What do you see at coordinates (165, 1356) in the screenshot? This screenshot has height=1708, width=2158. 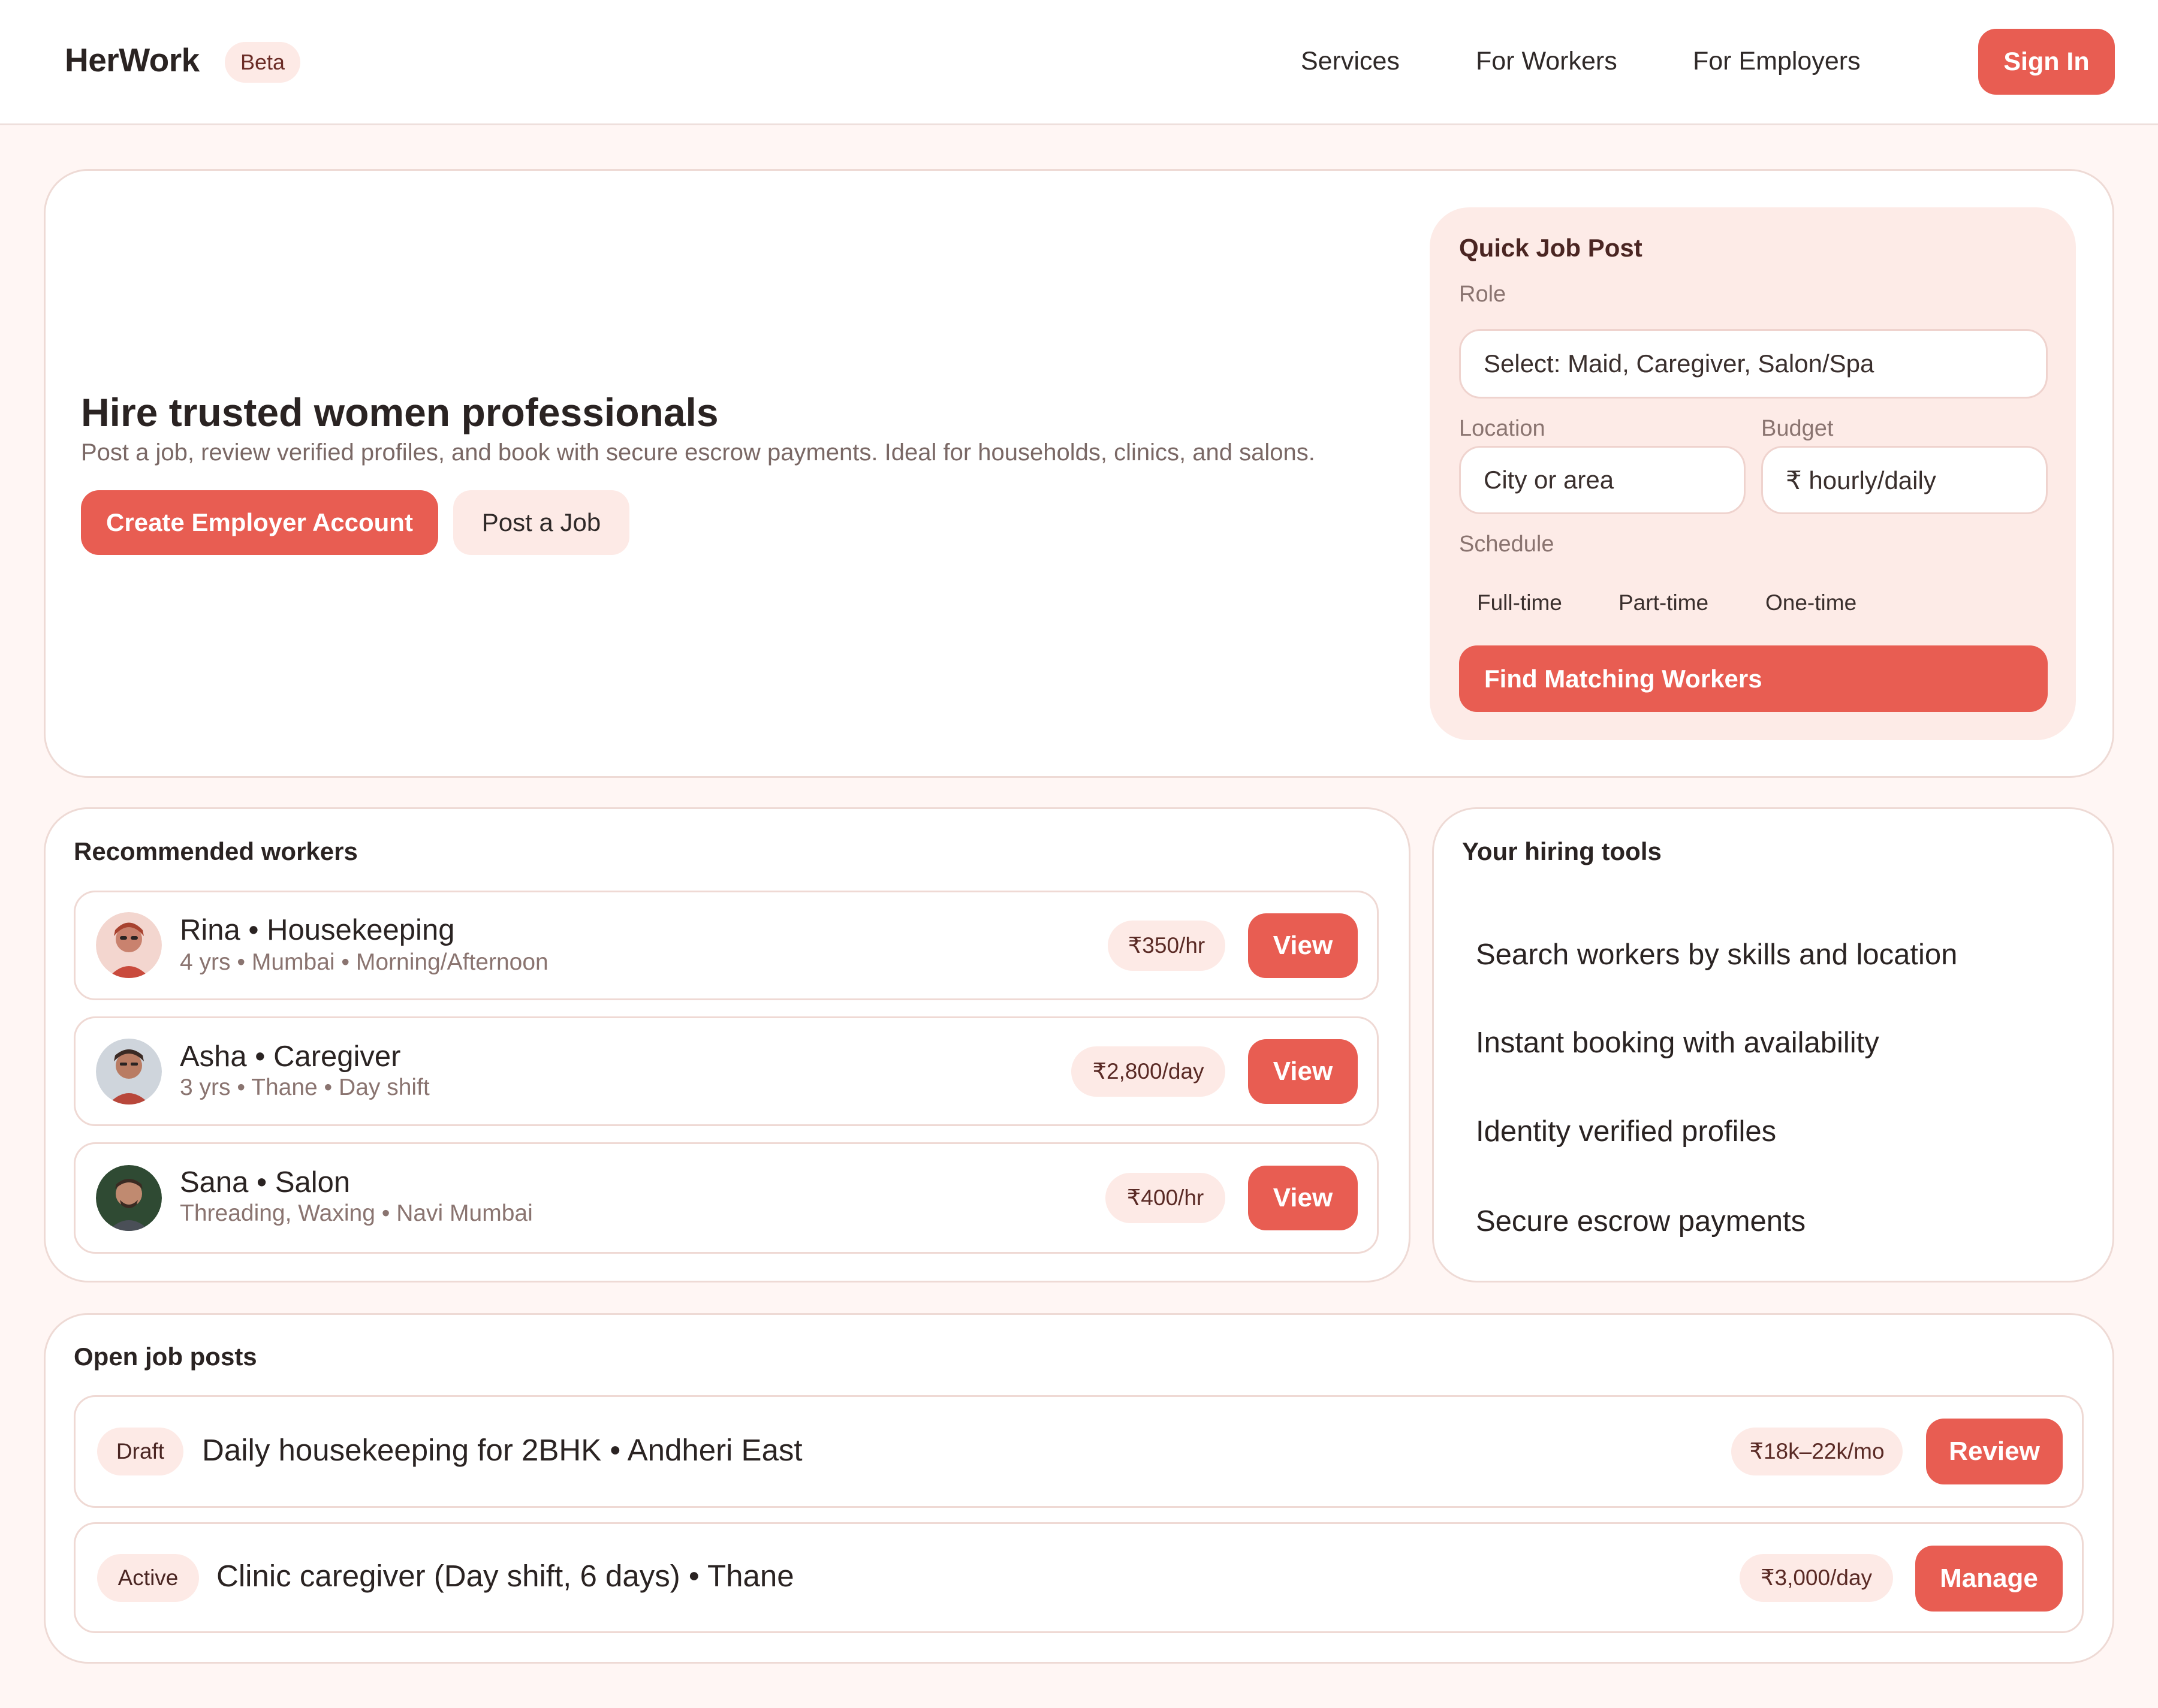 I see `open-job-posts-title: Open job posts` at bounding box center [165, 1356].